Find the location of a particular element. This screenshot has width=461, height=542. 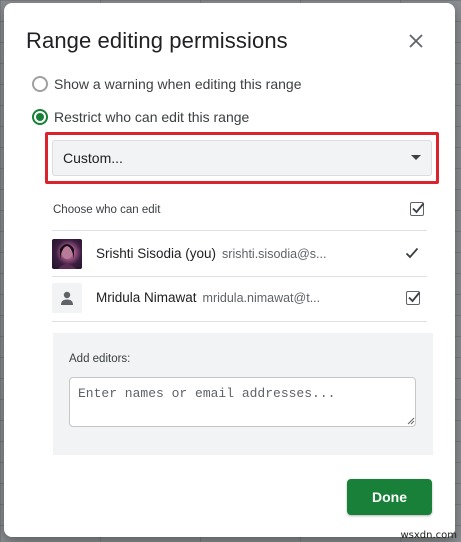

option-show-warning-label: Show a warning when editing this range is located at coordinates (178, 84).